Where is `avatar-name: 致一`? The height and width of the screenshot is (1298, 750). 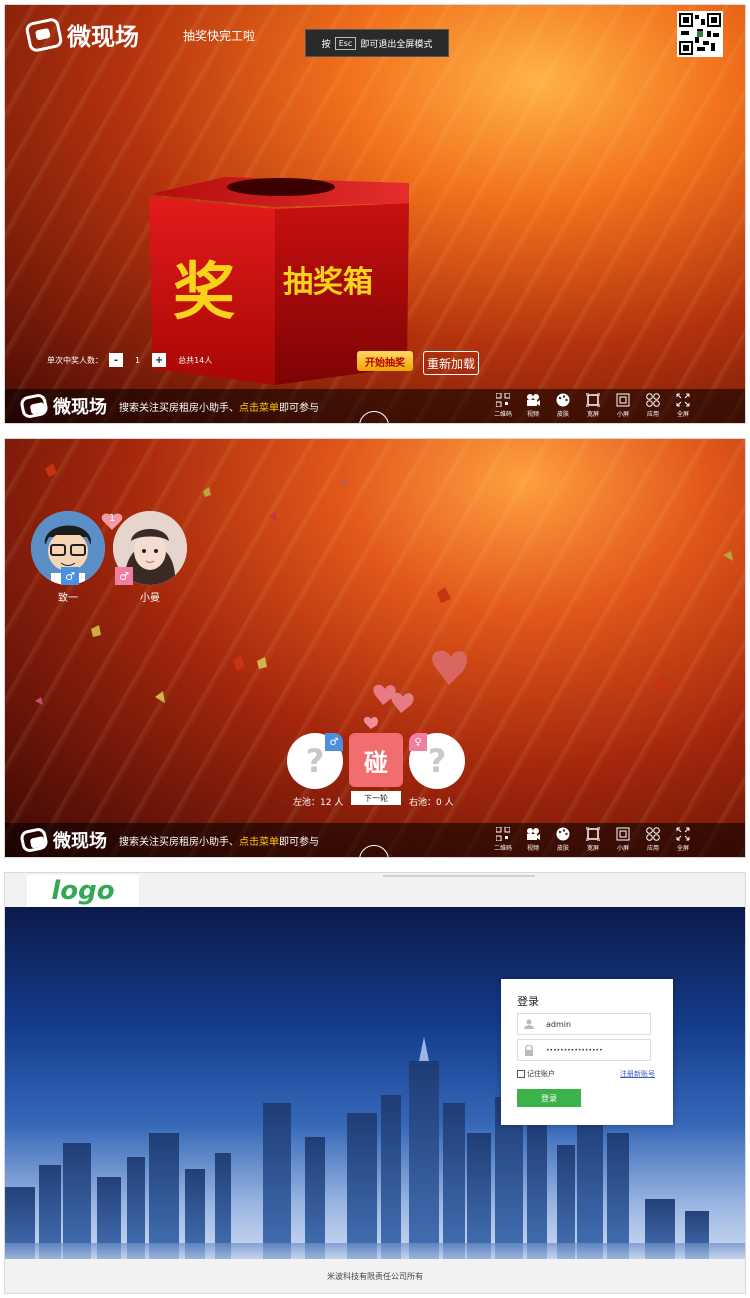 avatar-name: 致一 is located at coordinates (68, 598).